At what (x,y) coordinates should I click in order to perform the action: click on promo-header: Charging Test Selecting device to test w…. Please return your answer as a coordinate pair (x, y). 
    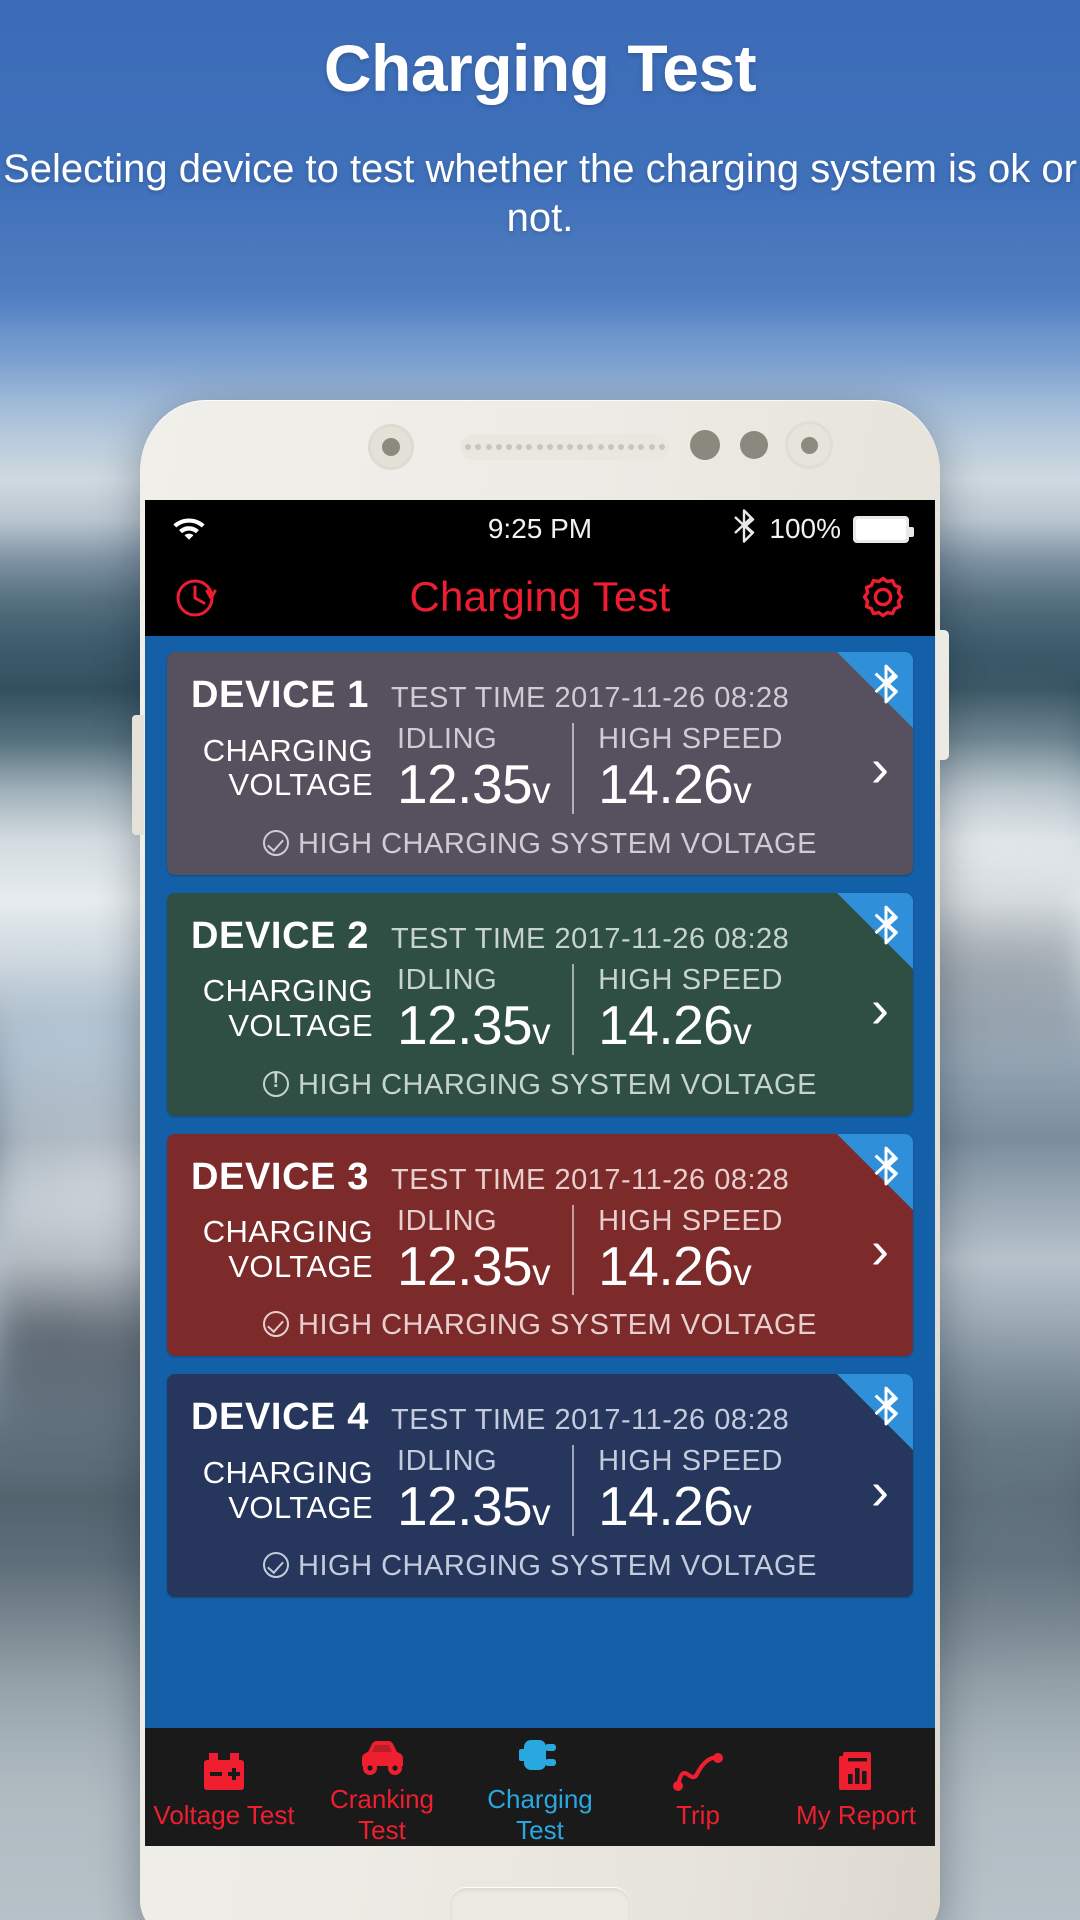
    Looking at the image, I should click on (540, 121).